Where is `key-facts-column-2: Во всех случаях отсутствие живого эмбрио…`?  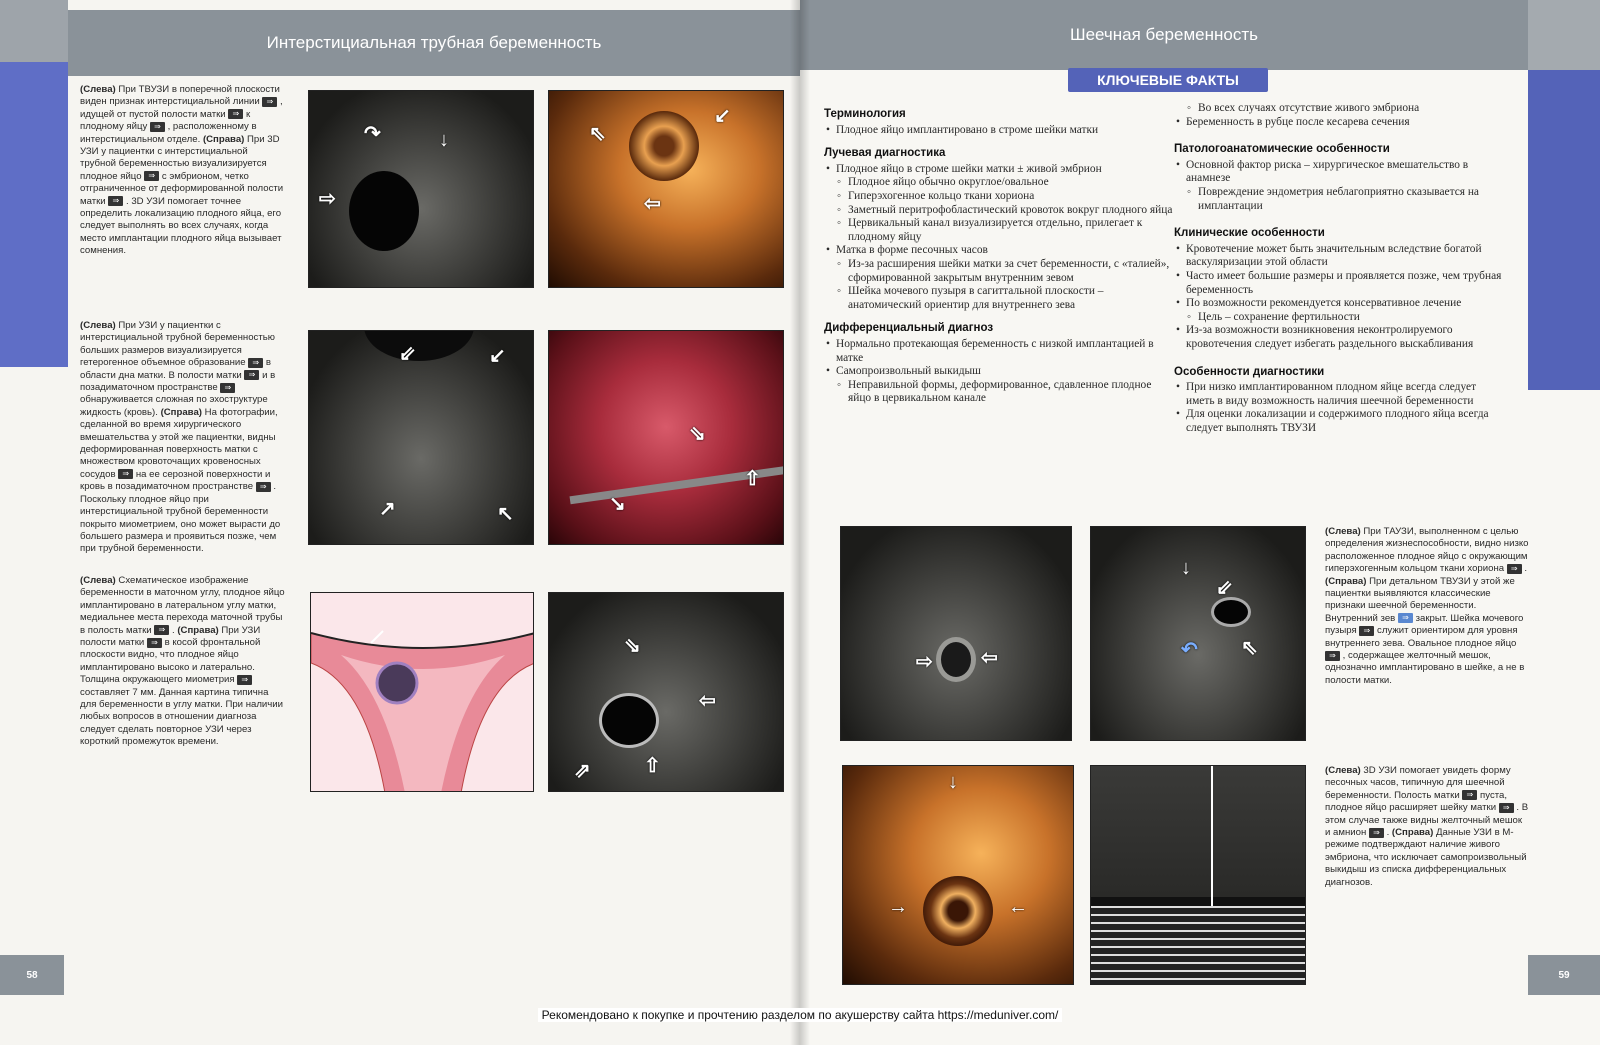 key-facts-column-2: Во всех случаях отсутствие живого эмбрио… is located at coordinates (1339, 268).